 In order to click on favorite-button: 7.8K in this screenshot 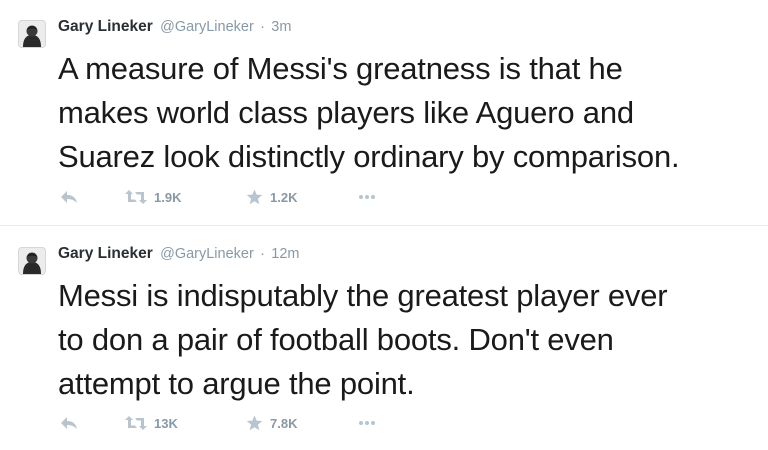, I will do `click(271, 423)`.